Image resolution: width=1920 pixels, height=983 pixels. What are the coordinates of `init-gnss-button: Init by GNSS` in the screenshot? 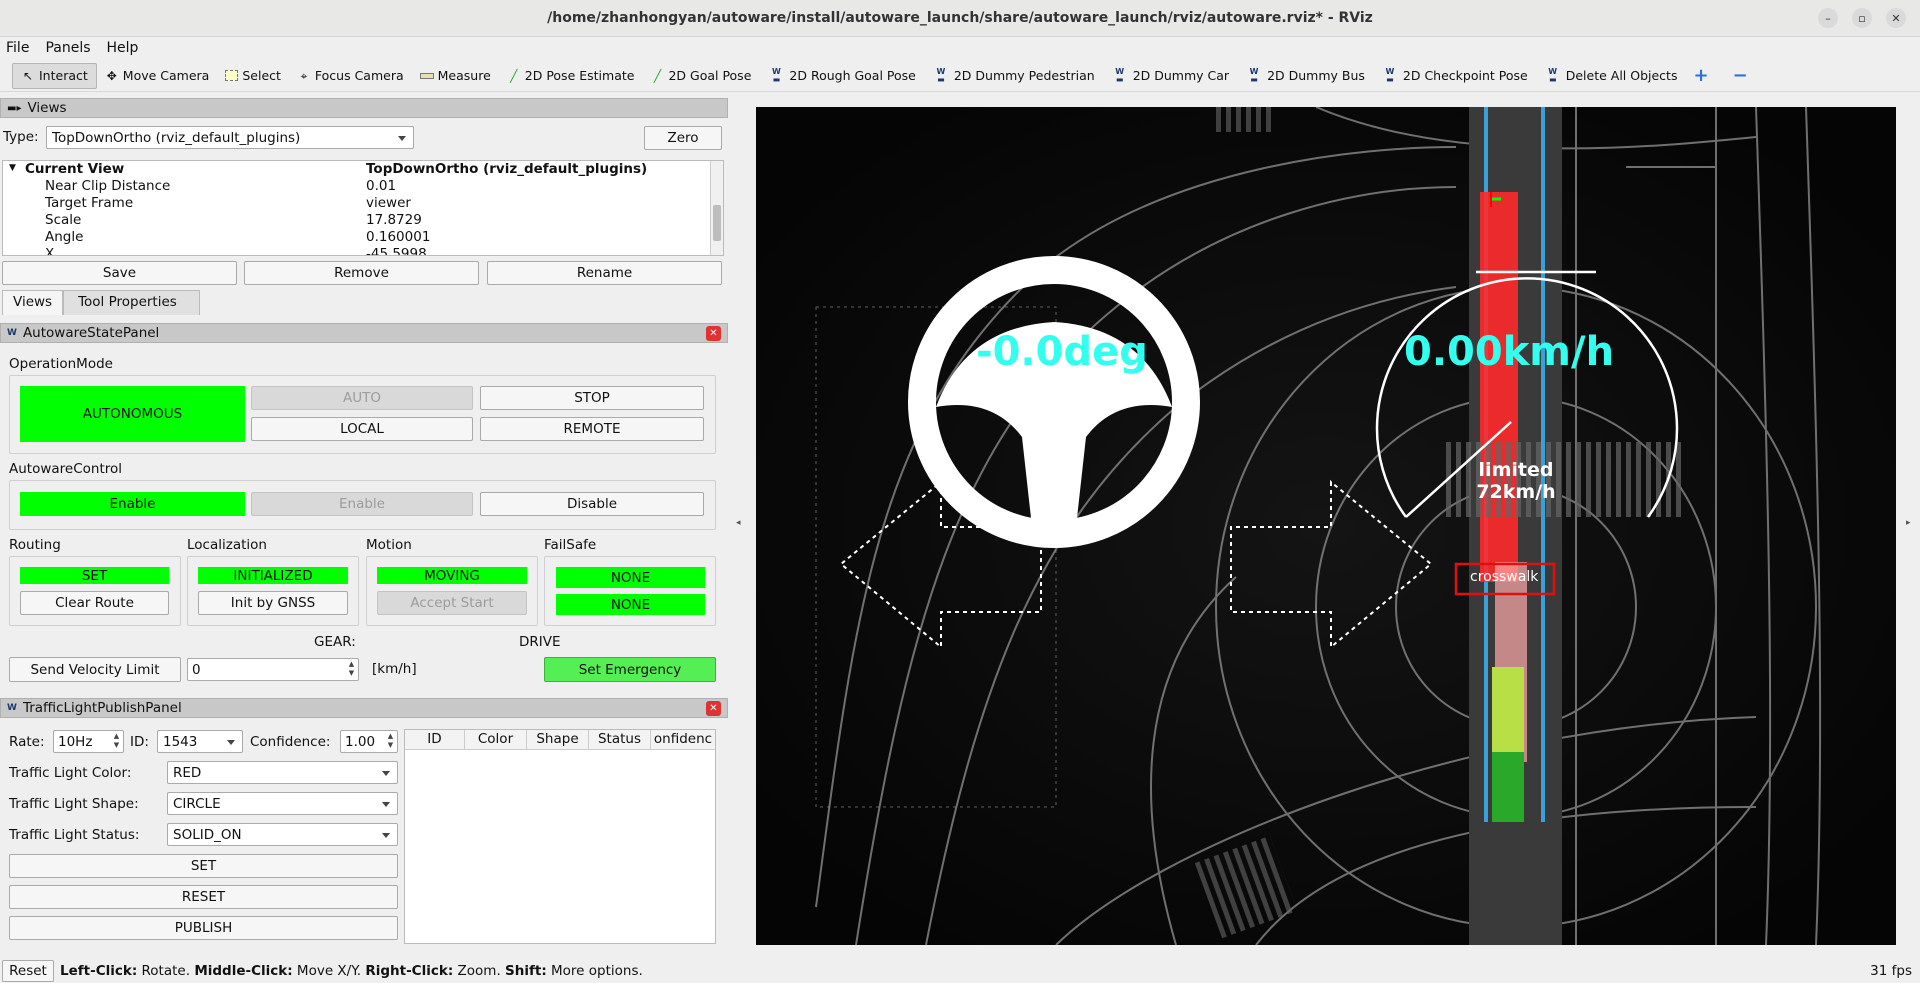 It's located at (273, 603).